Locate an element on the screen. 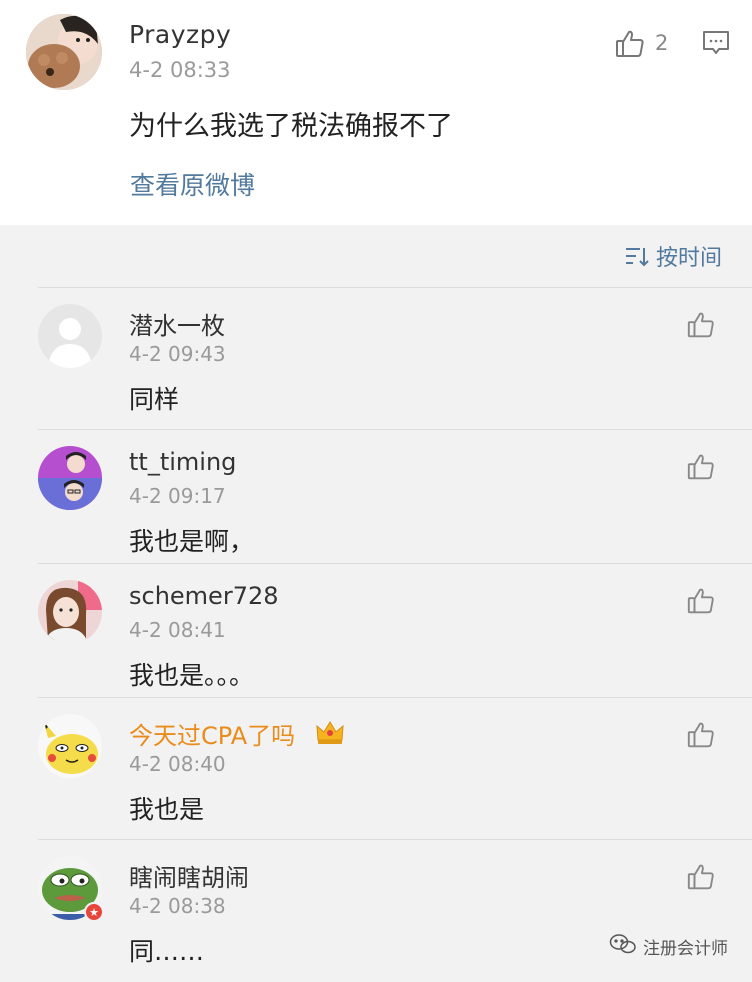  post-author-avatar is located at coordinates (64, 52).